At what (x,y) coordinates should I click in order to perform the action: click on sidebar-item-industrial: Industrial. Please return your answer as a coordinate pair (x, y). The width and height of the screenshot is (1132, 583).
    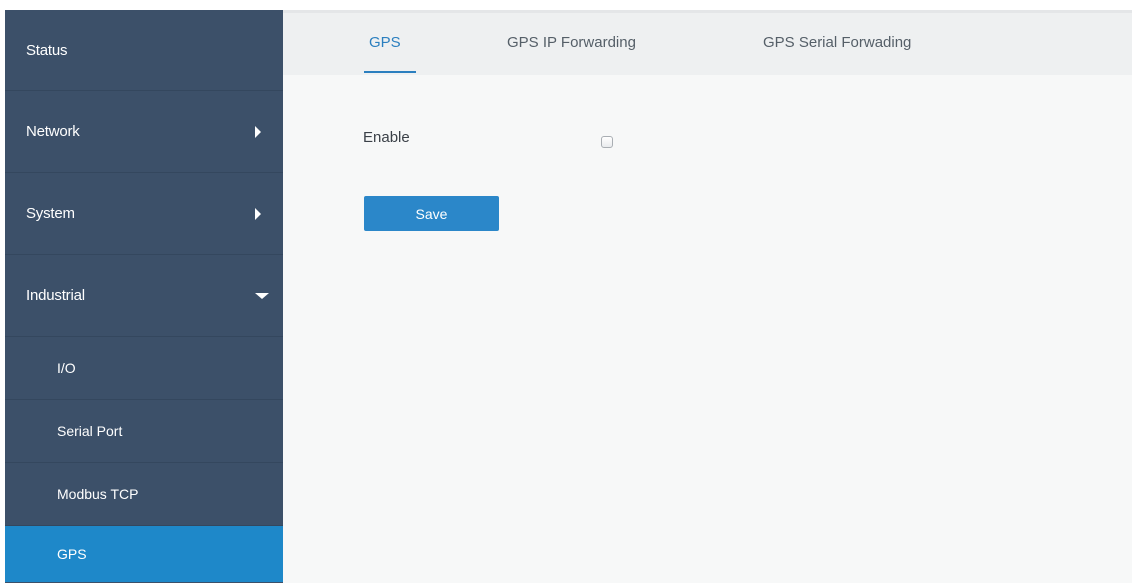
    Looking at the image, I should click on (144, 296).